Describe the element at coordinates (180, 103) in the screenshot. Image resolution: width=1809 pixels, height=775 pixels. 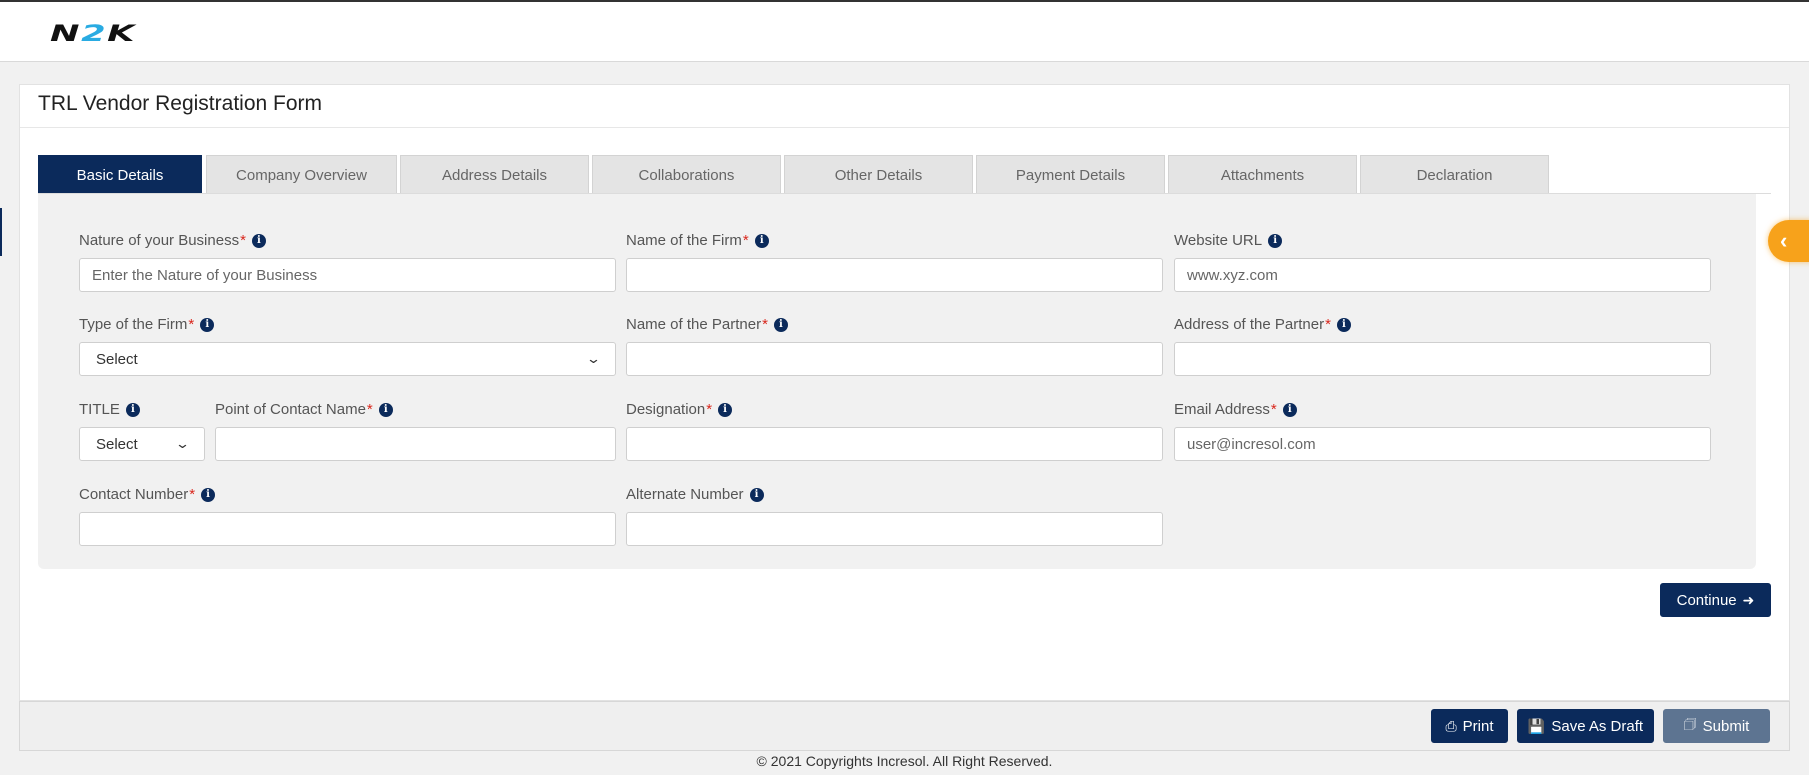
I see `page-title: TRL Vendor Registration Form` at that location.